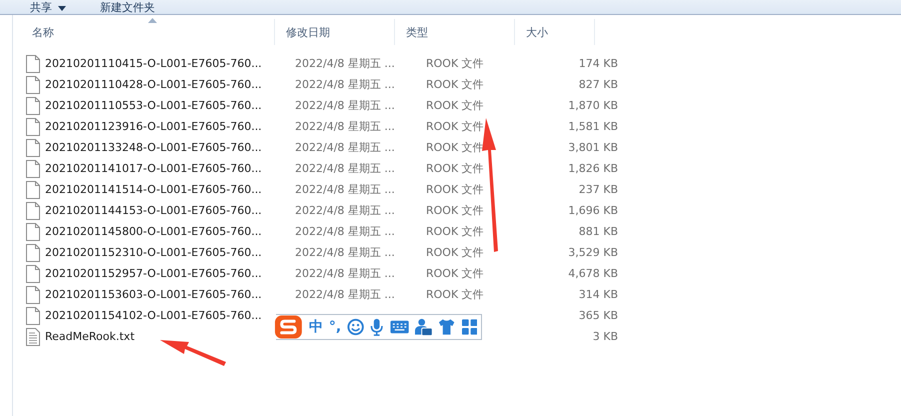 Image resolution: width=901 pixels, height=416 pixels. What do you see at coordinates (593, 105) in the screenshot?
I see `file-size: 1,870 KB` at bounding box center [593, 105].